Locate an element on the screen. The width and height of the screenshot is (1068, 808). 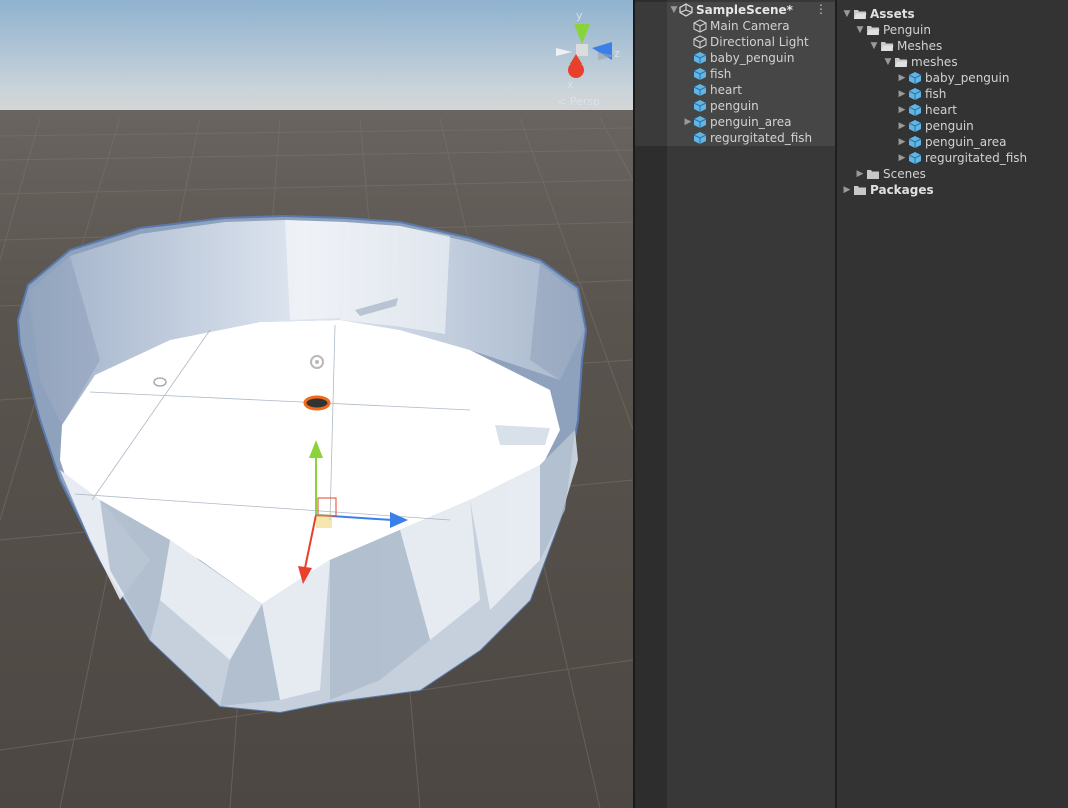
project-folder-meshes: ▼ Meshes is located at coordinates (905, 46).